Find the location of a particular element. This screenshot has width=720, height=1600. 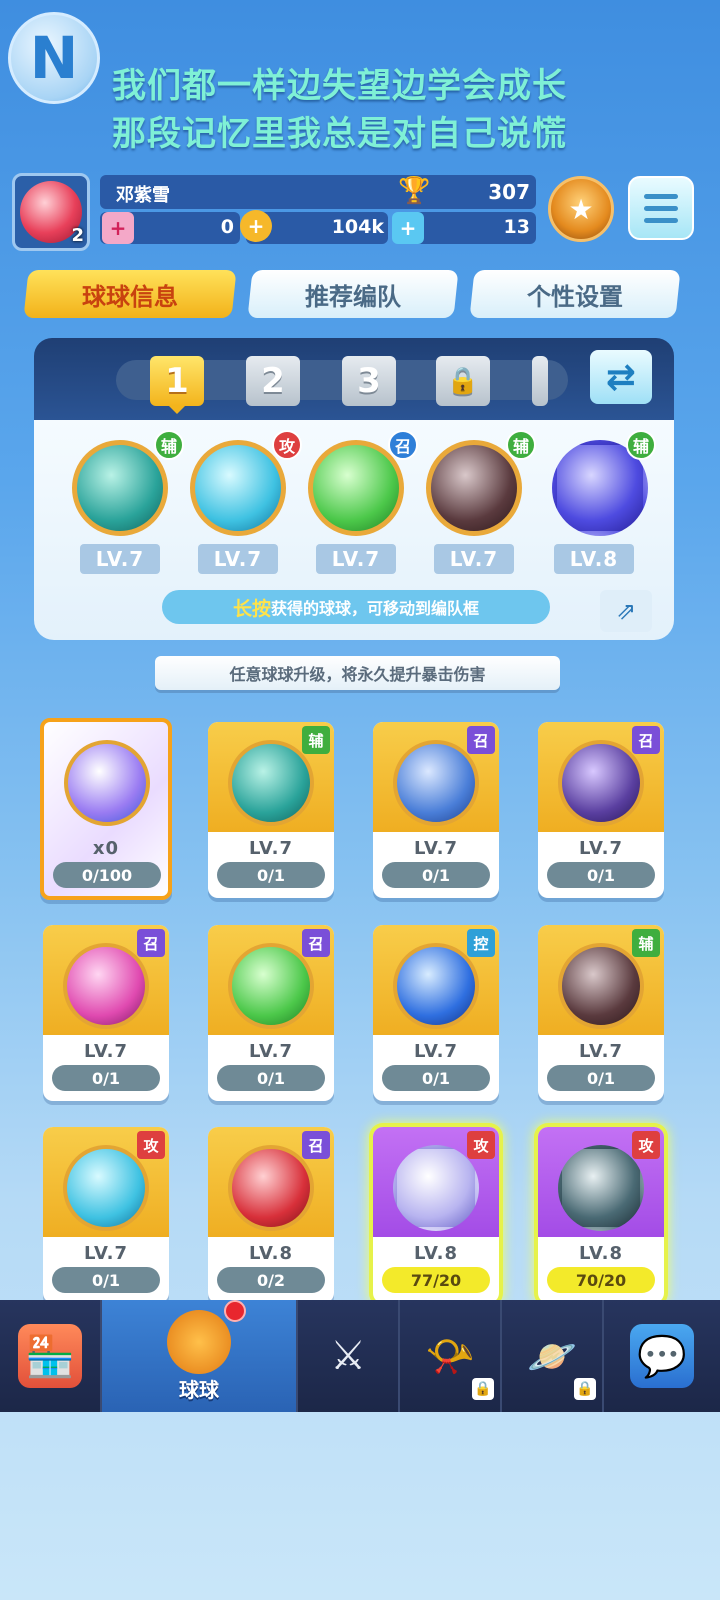

team-slot-1: 1 is located at coordinates (177, 381).